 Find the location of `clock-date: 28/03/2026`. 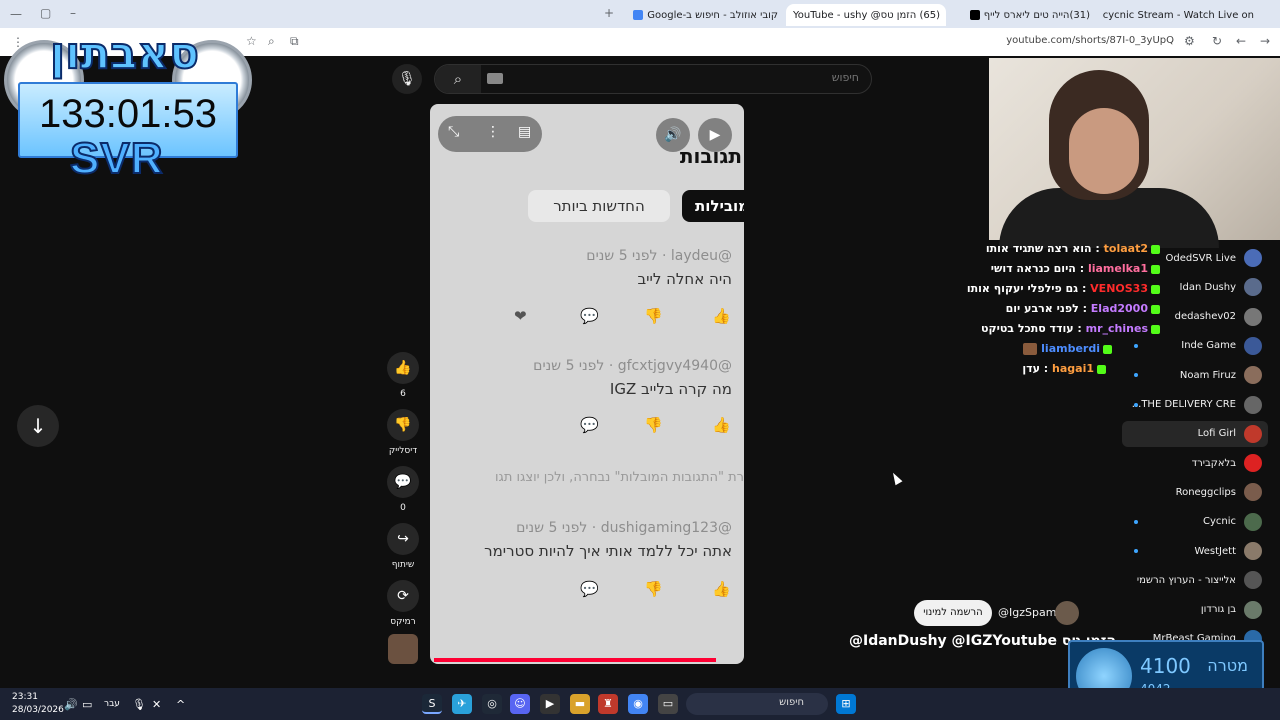

clock-date: 28/03/2026 is located at coordinates (38, 710).